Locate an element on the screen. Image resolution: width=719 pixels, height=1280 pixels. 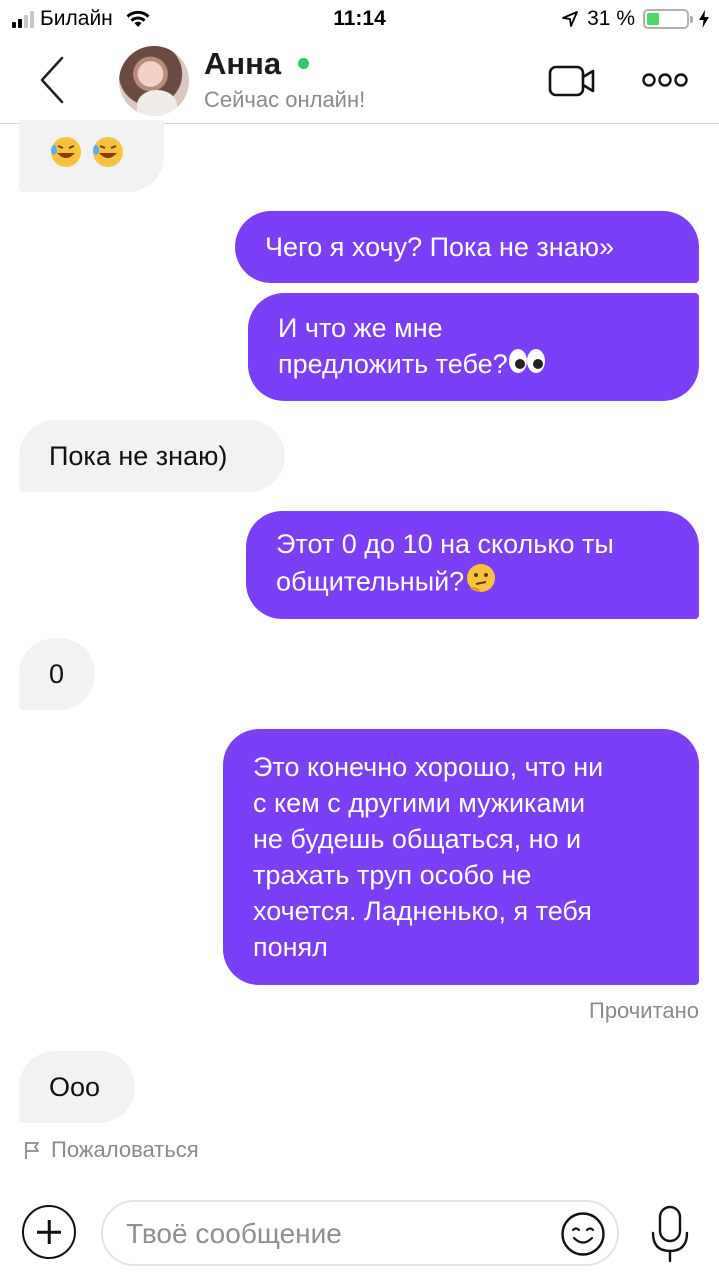
status-bar: Билайн 11:14 31 % is located at coordinates (359, 20).